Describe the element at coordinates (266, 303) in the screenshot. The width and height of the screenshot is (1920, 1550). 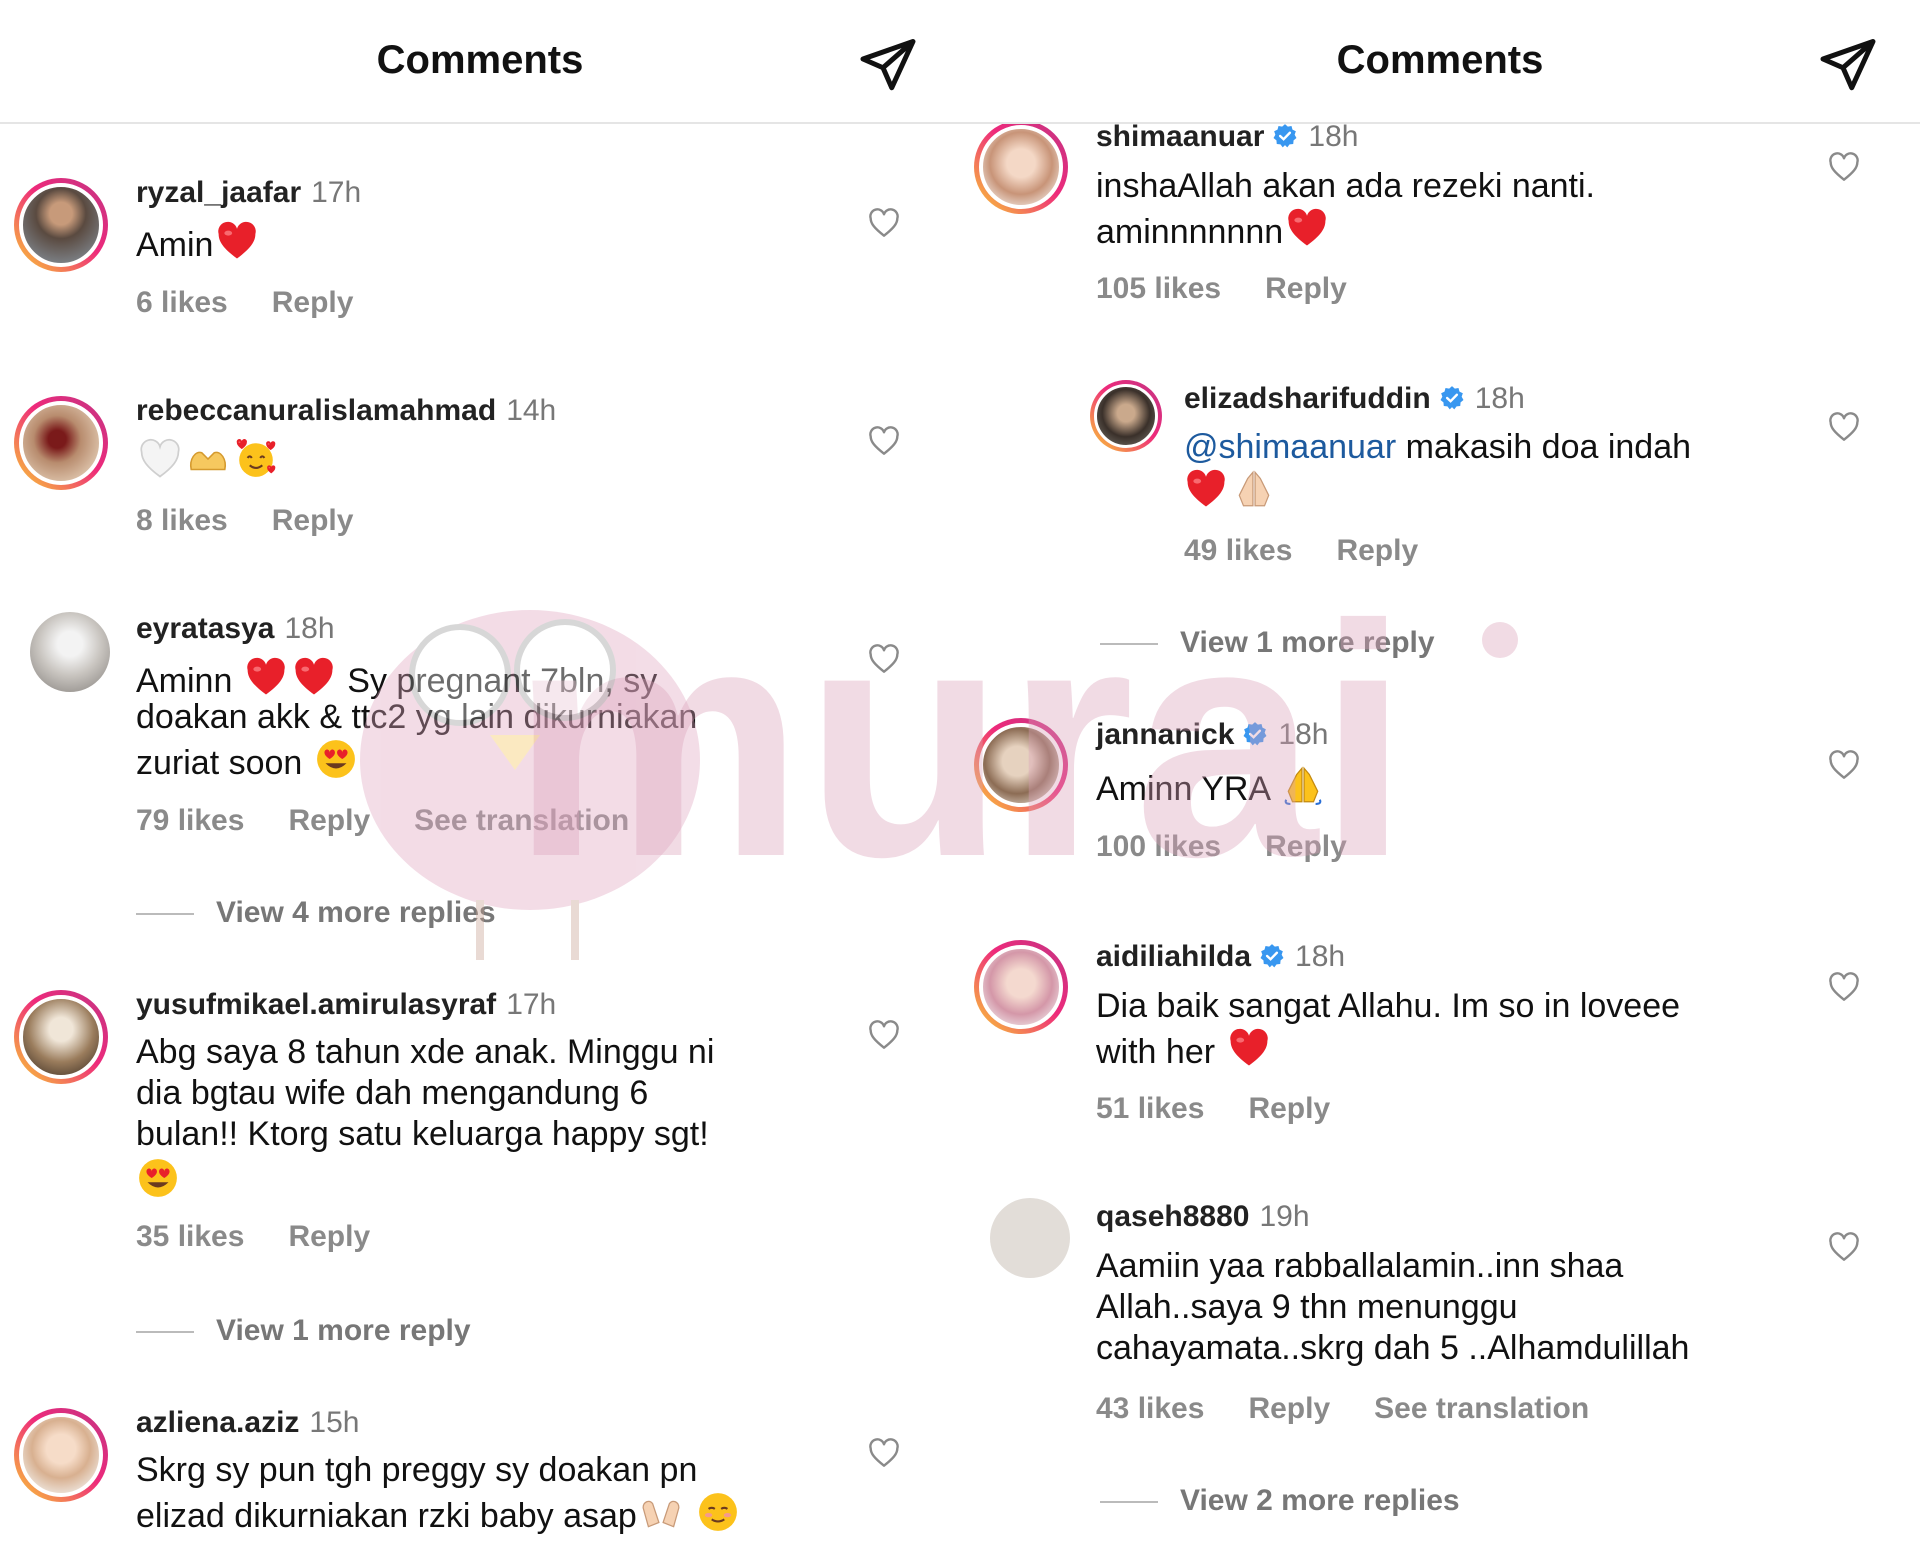
I see `comment-actions: 6 likes Reply` at that location.